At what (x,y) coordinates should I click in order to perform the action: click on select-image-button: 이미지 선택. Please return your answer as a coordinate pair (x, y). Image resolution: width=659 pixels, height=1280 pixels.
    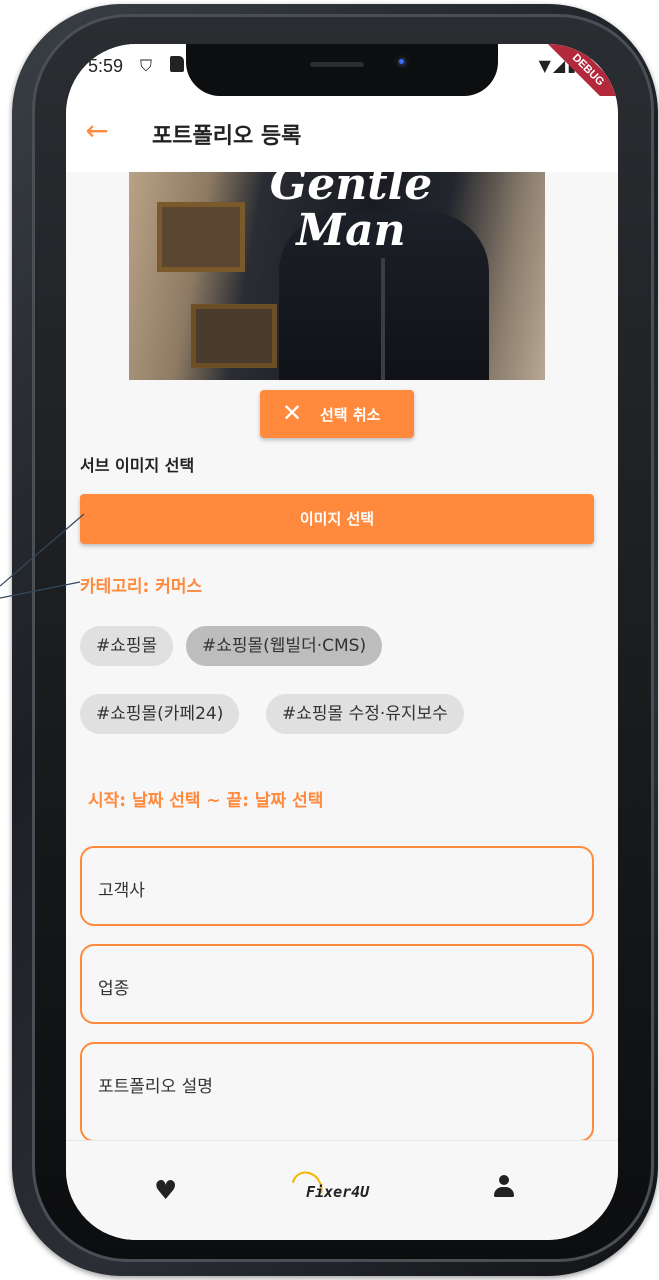
    Looking at the image, I should click on (337, 519).